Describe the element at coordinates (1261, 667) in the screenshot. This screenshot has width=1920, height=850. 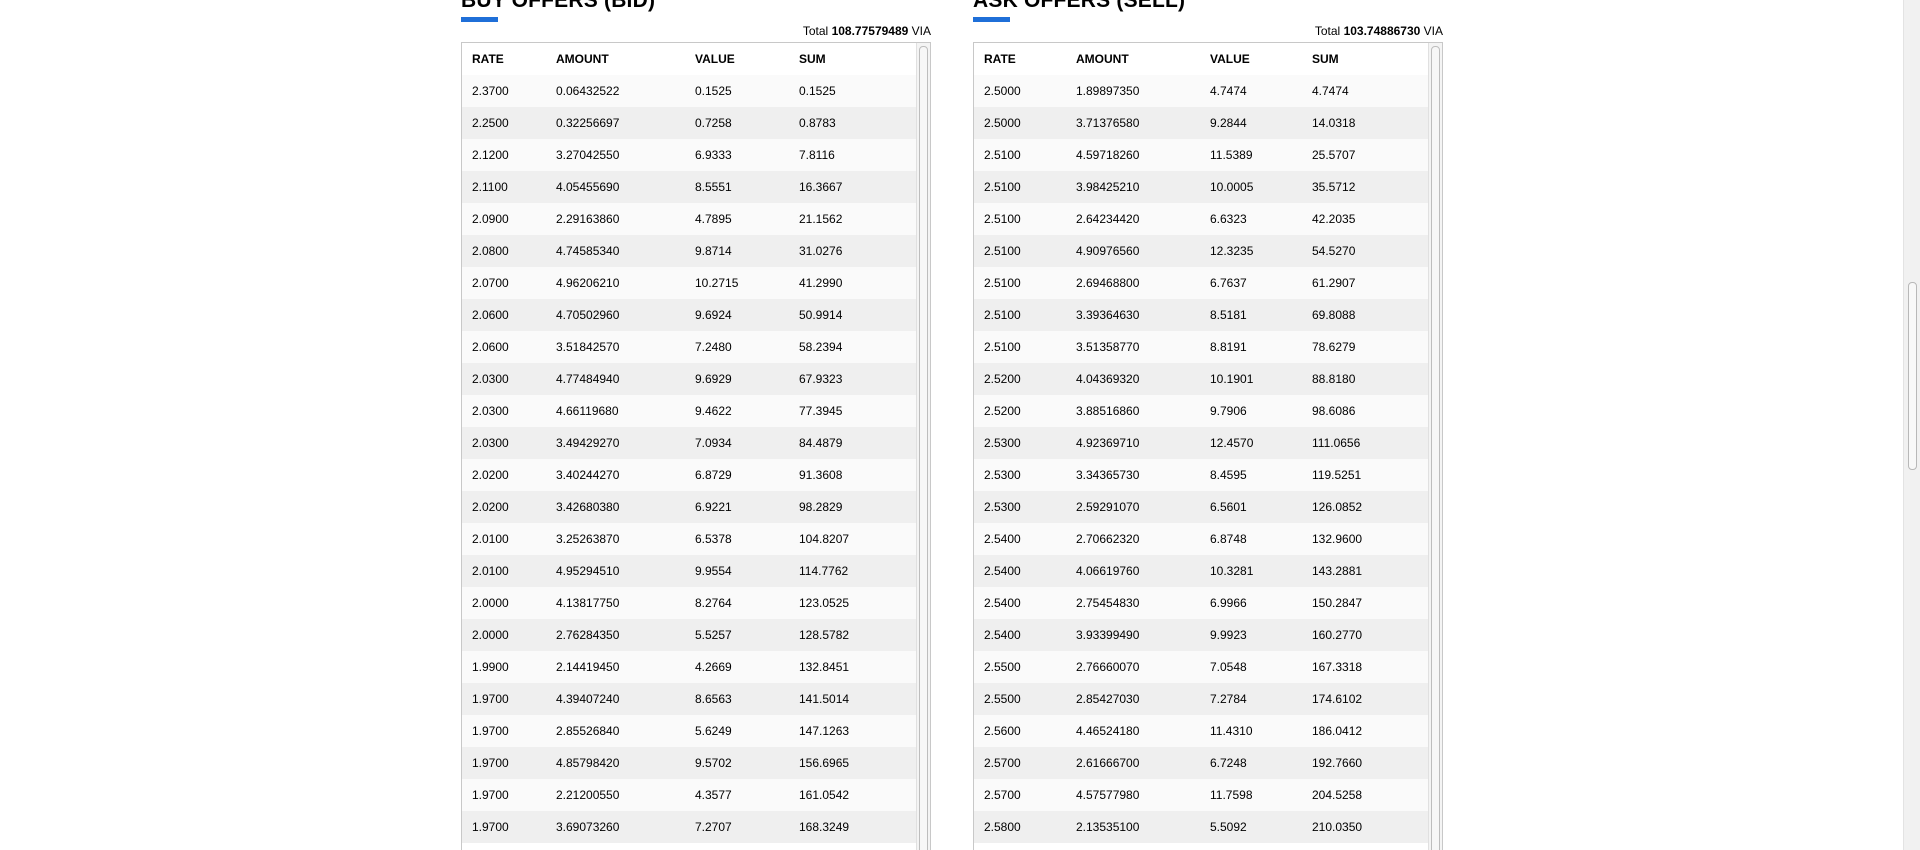
I see `value-cell: 7.0548` at that location.